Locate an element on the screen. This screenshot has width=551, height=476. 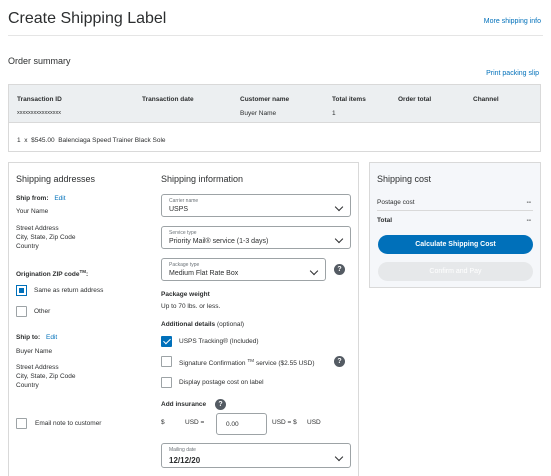
display-postage-checkbox is located at coordinates (166, 382).